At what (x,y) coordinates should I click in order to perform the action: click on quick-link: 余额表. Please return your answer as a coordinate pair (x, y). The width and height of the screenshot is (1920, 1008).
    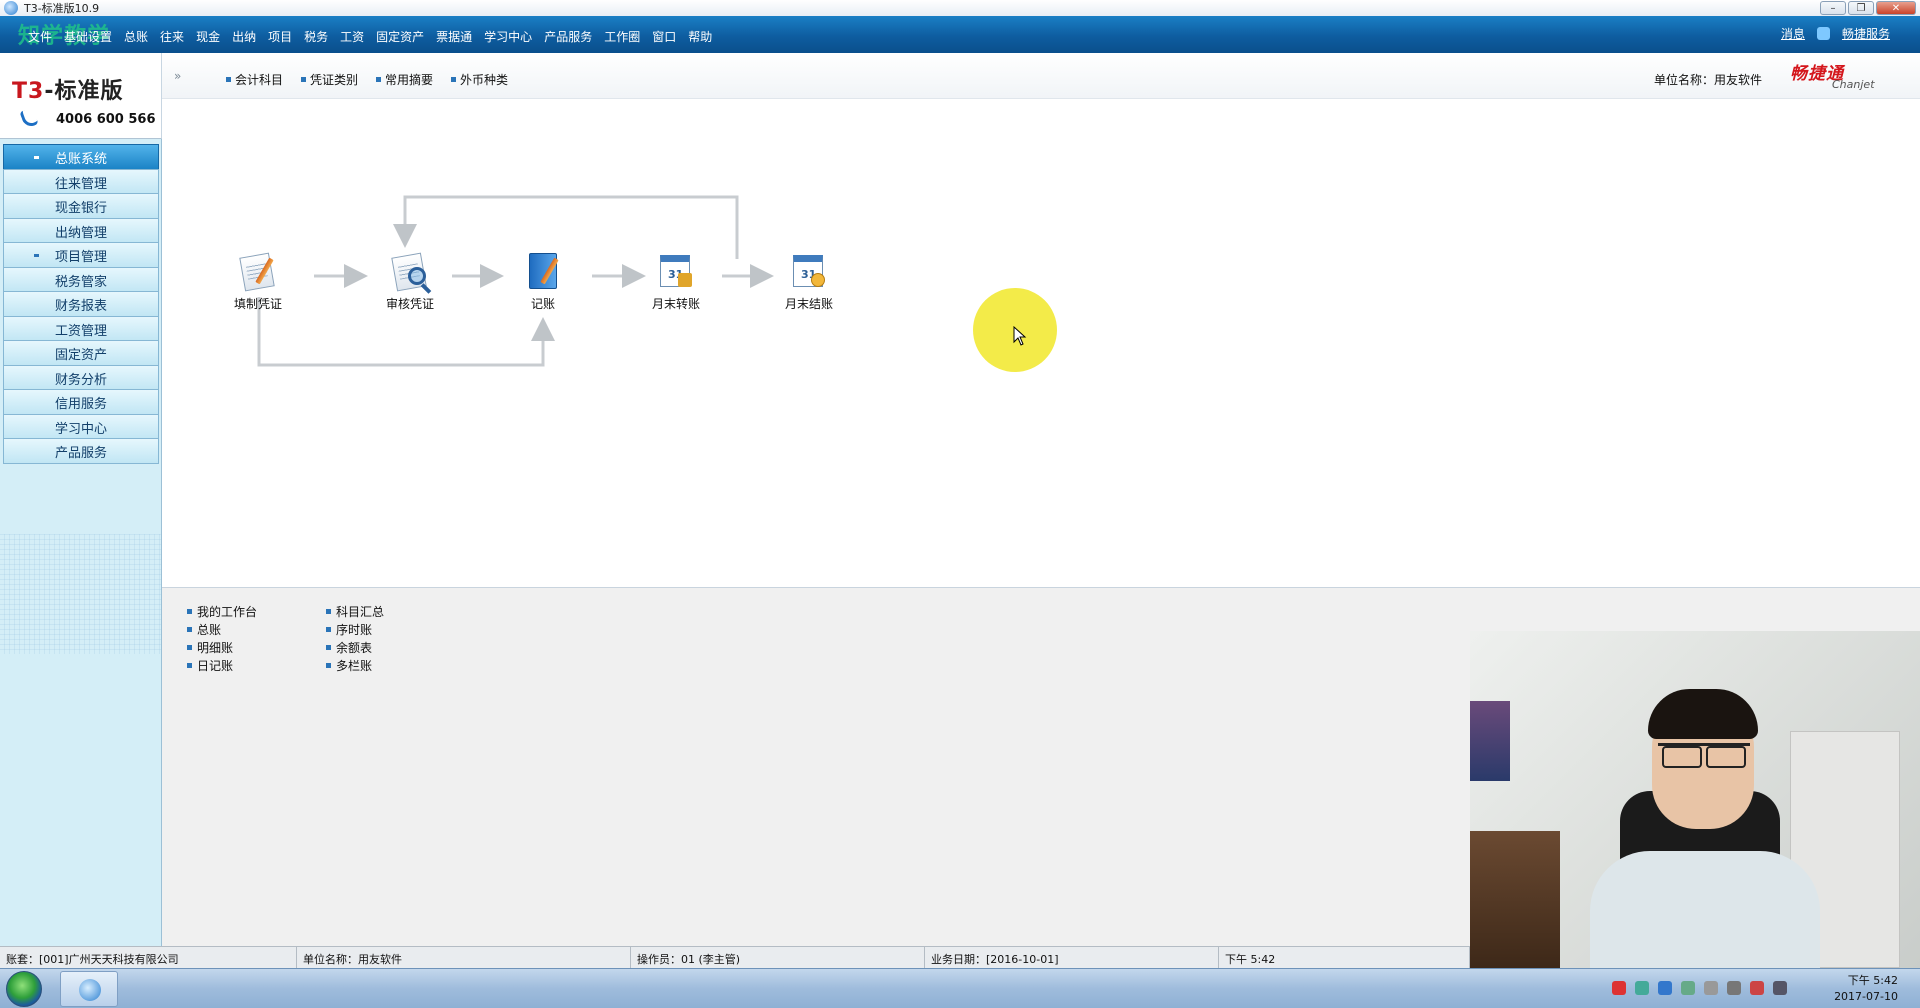
    Looking at the image, I should click on (349, 647).